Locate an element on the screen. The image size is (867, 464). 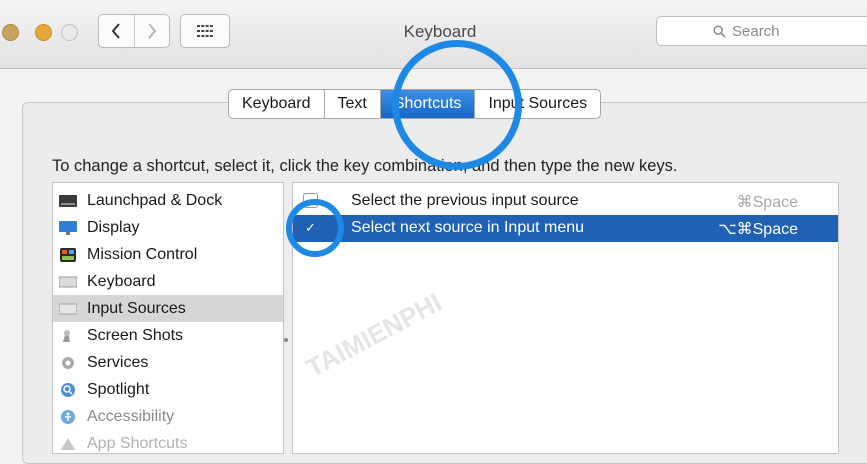
tab-keyboard: Keyboard is located at coordinates (276, 104).